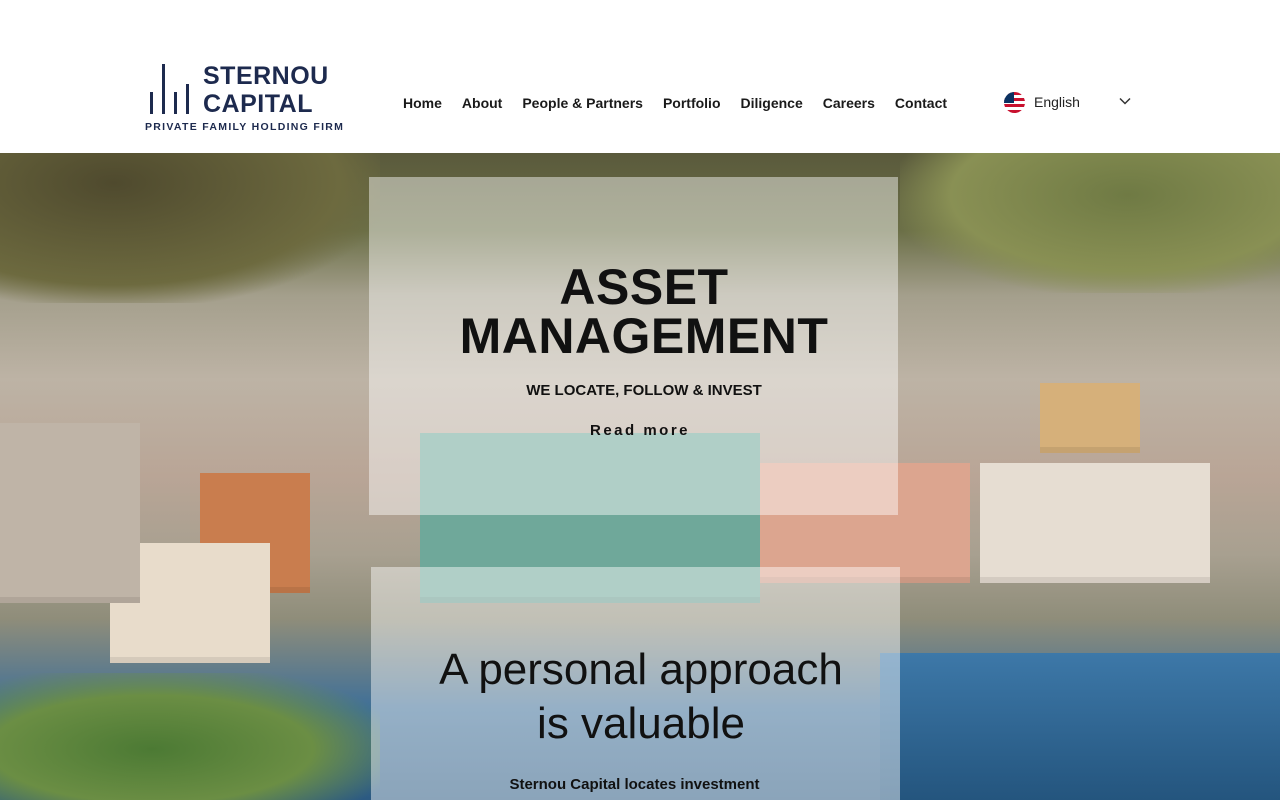  I want to click on hero-image-park, so click(190, 736).